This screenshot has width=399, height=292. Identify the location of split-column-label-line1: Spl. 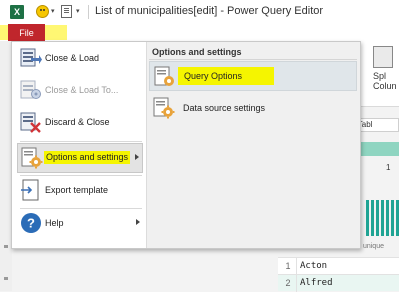
(380, 76).